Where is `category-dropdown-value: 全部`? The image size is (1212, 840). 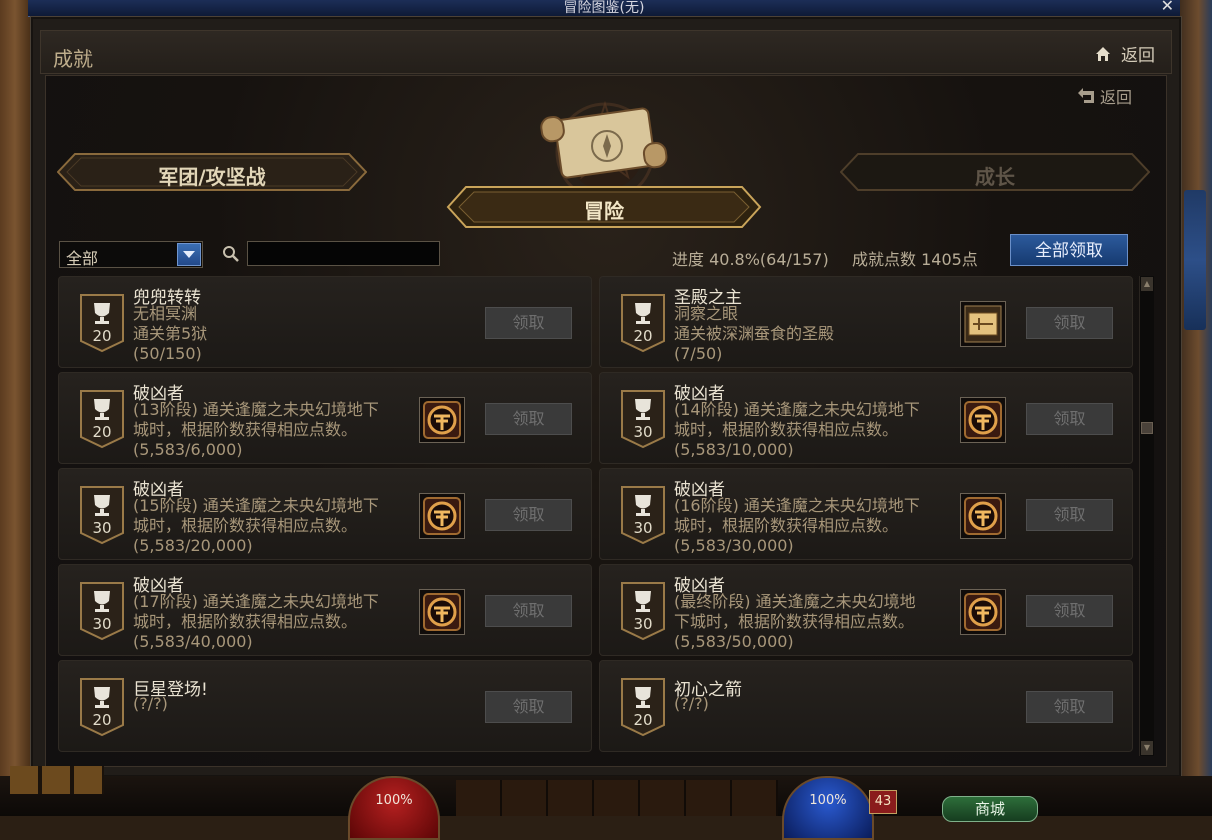
category-dropdown-value: 全部 is located at coordinates (82, 258).